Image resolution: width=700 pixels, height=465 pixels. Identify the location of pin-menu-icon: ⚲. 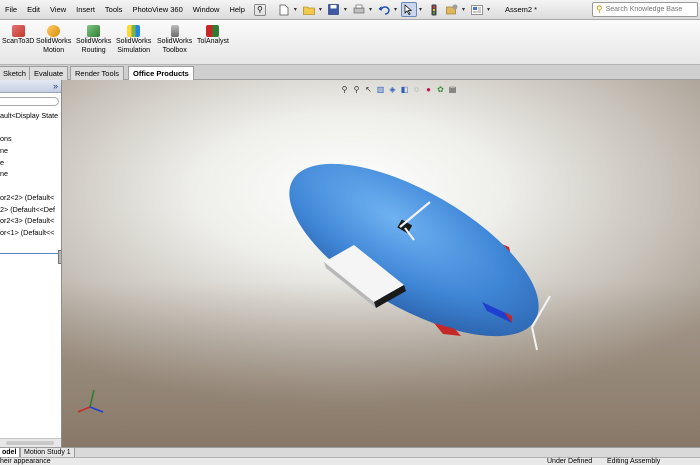
(259, 9).